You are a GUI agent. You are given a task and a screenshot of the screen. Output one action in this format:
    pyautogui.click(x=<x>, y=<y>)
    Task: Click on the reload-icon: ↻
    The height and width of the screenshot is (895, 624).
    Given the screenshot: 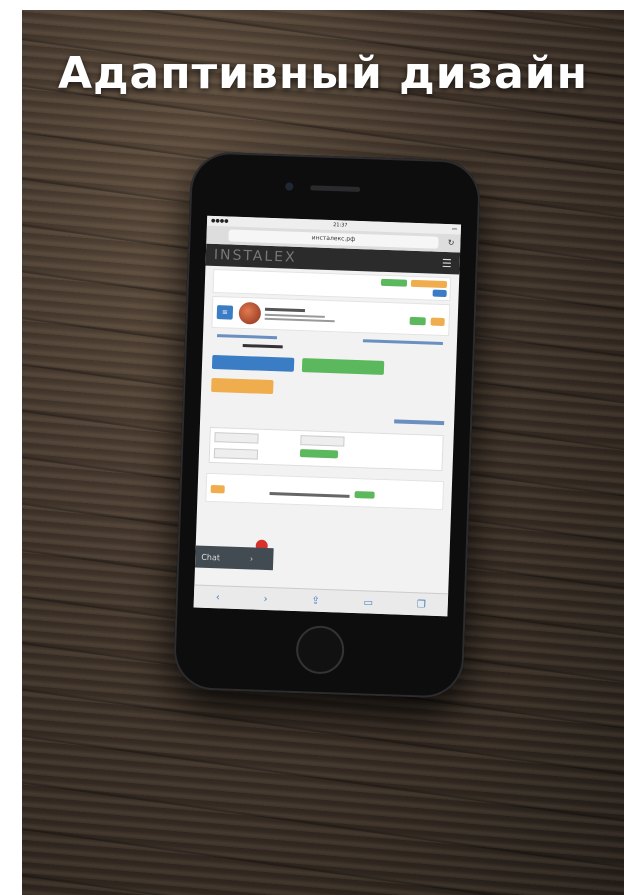 What is the action you would take?
    pyautogui.click(x=451, y=242)
    